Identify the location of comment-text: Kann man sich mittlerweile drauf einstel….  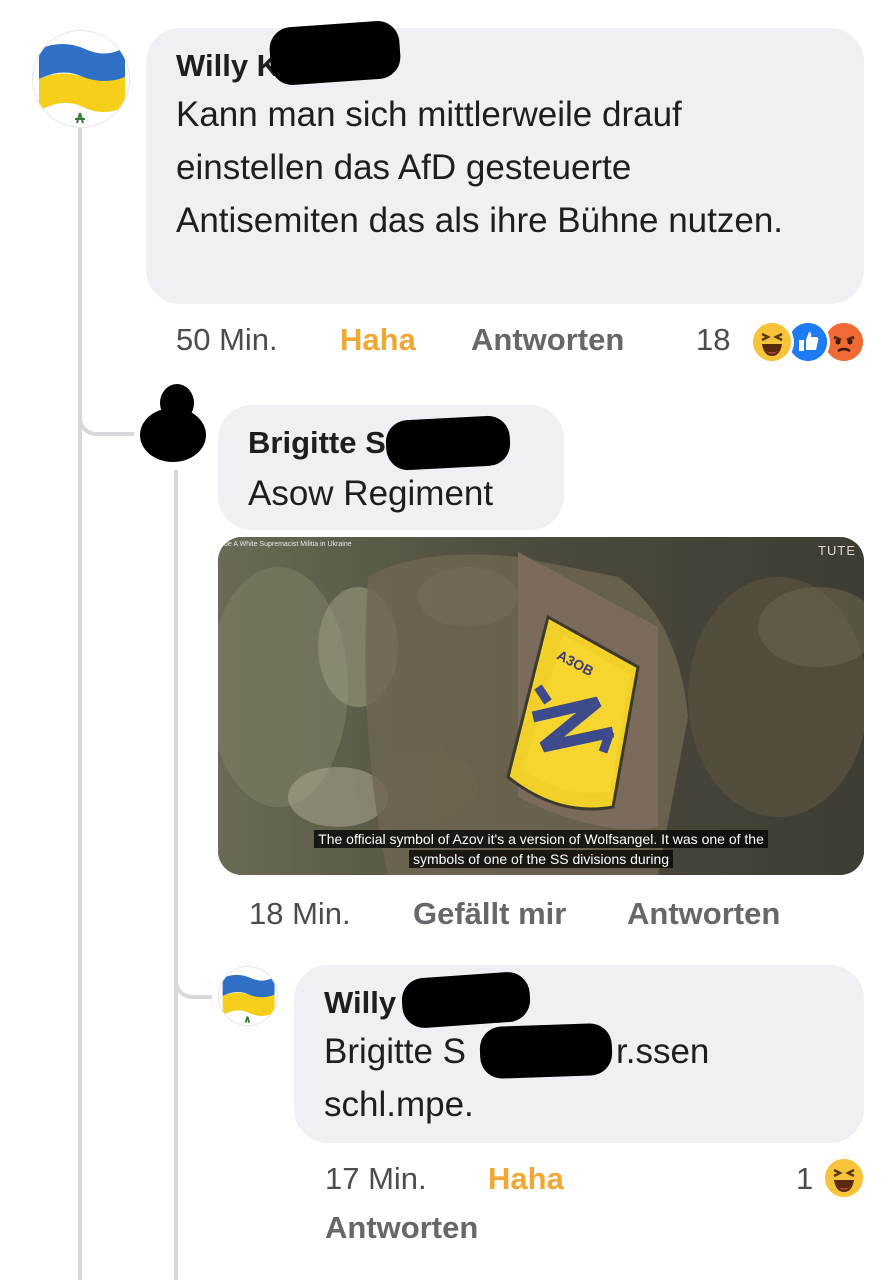
(480, 167).